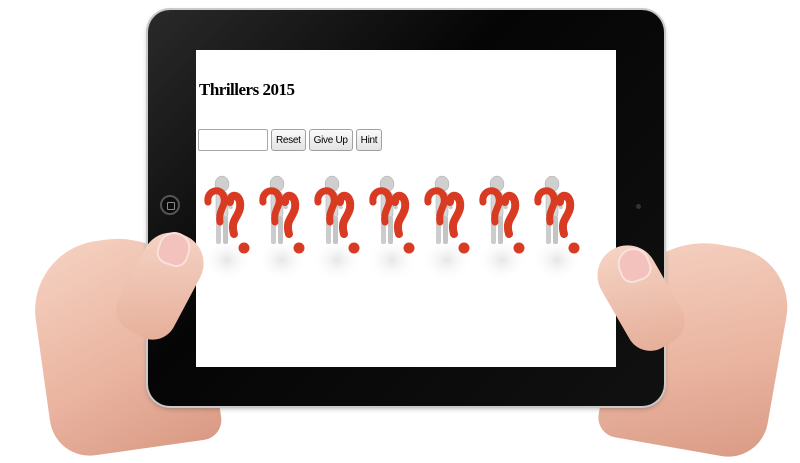 This screenshot has height=463, width=800. What do you see at coordinates (233, 140) in the screenshot?
I see `guess-input` at bounding box center [233, 140].